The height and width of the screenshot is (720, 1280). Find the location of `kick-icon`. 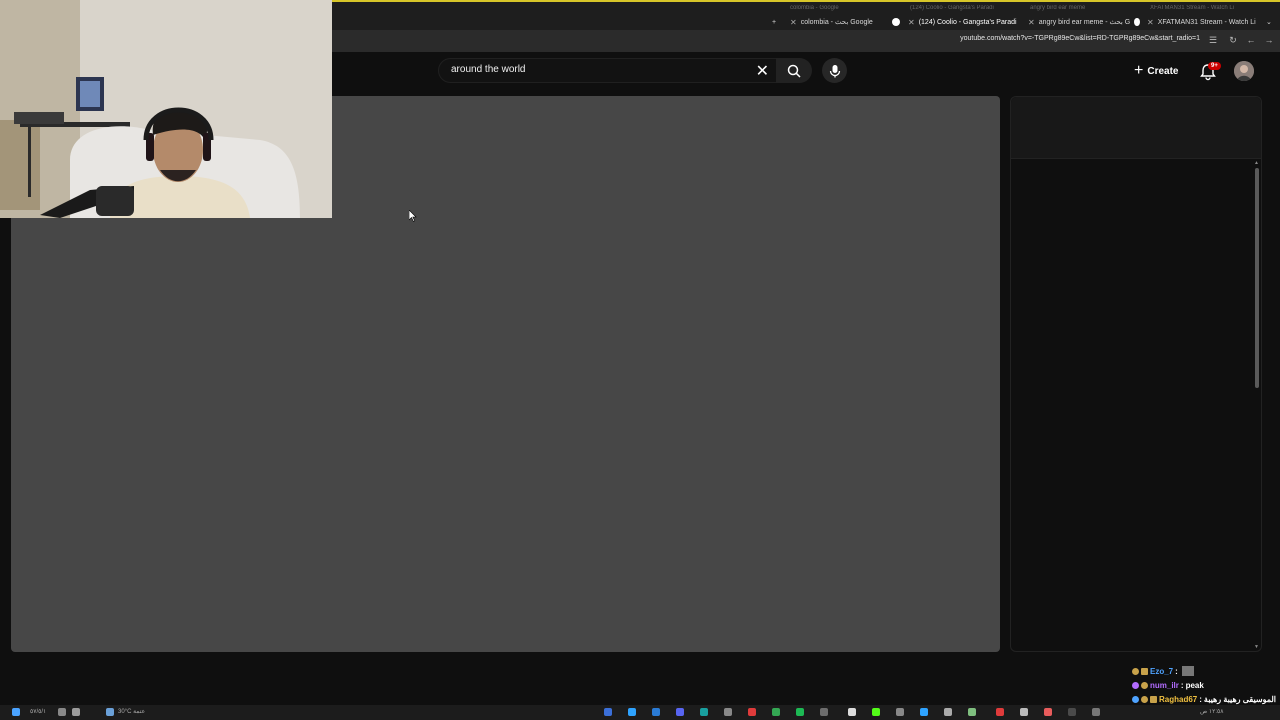

kick-icon is located at coordinates (876, 712).